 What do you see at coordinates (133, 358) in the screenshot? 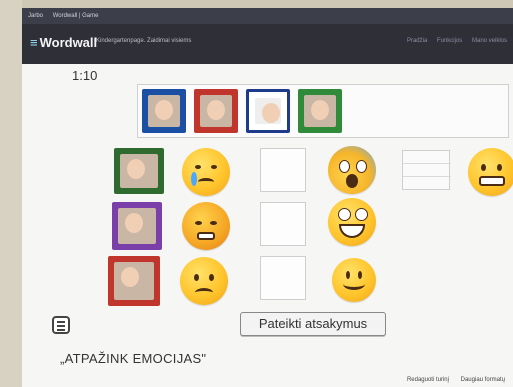
I see `activity-title: „ATPAŽINK EMOCIJAS"` at bounding box center [133, 358].